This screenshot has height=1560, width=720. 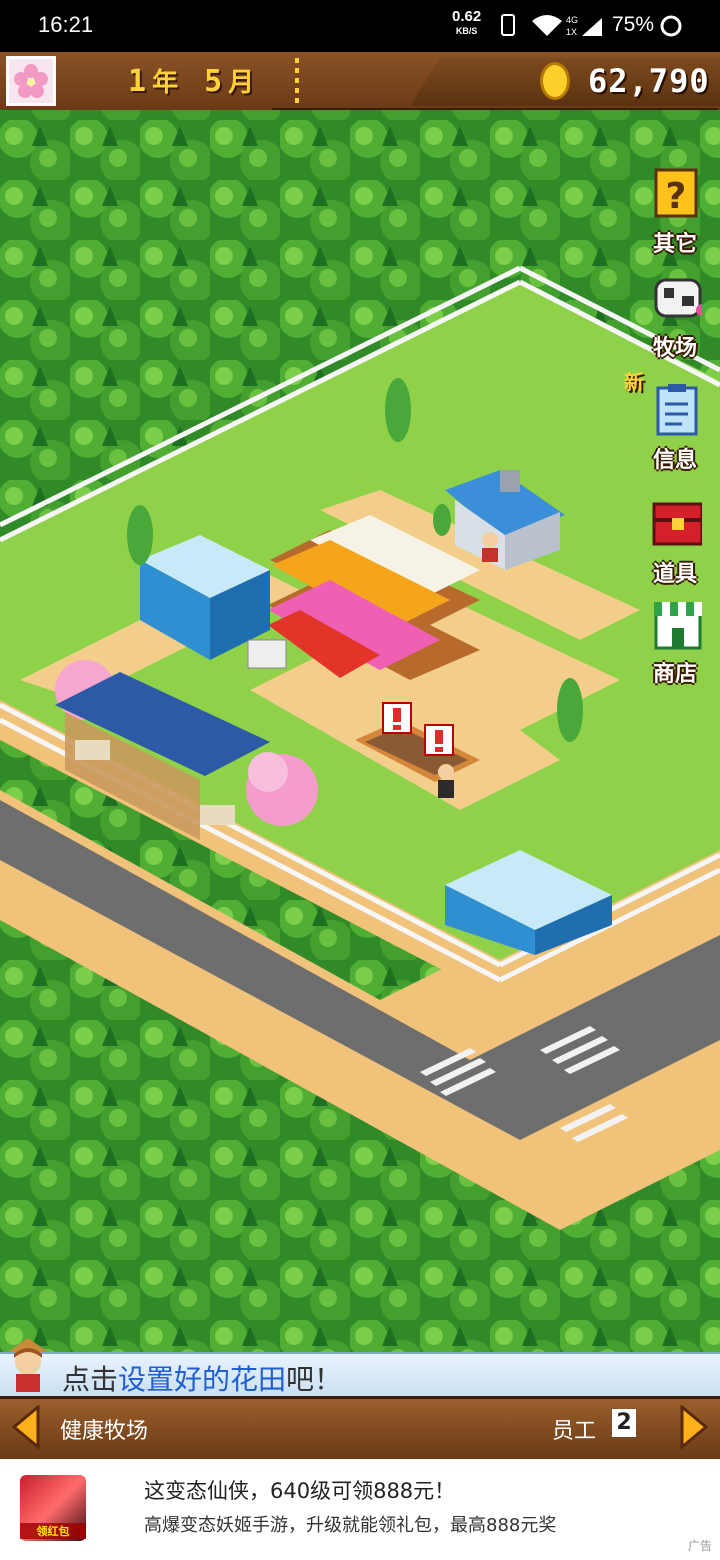 I want to click on farm-info-bar: 健康牧场 员工 2, so click(x=360, y=1429).